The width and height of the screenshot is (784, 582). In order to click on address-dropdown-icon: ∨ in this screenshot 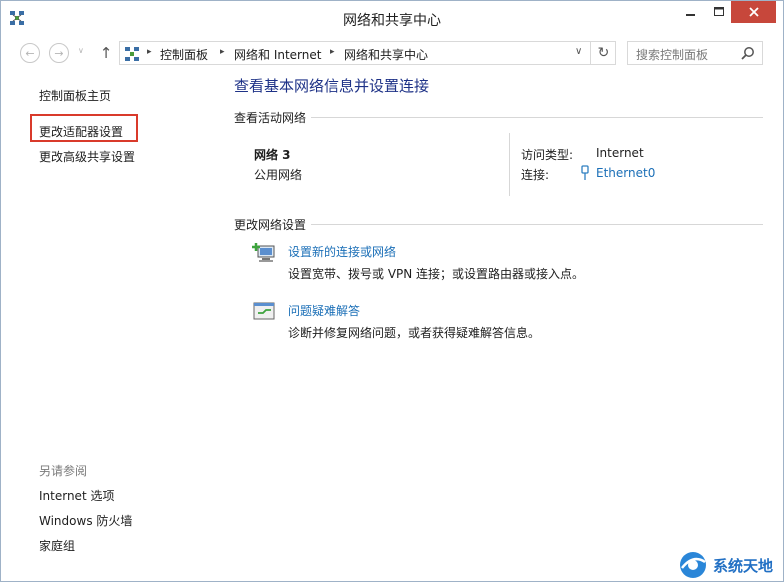, I will do `click(578, 51)`.